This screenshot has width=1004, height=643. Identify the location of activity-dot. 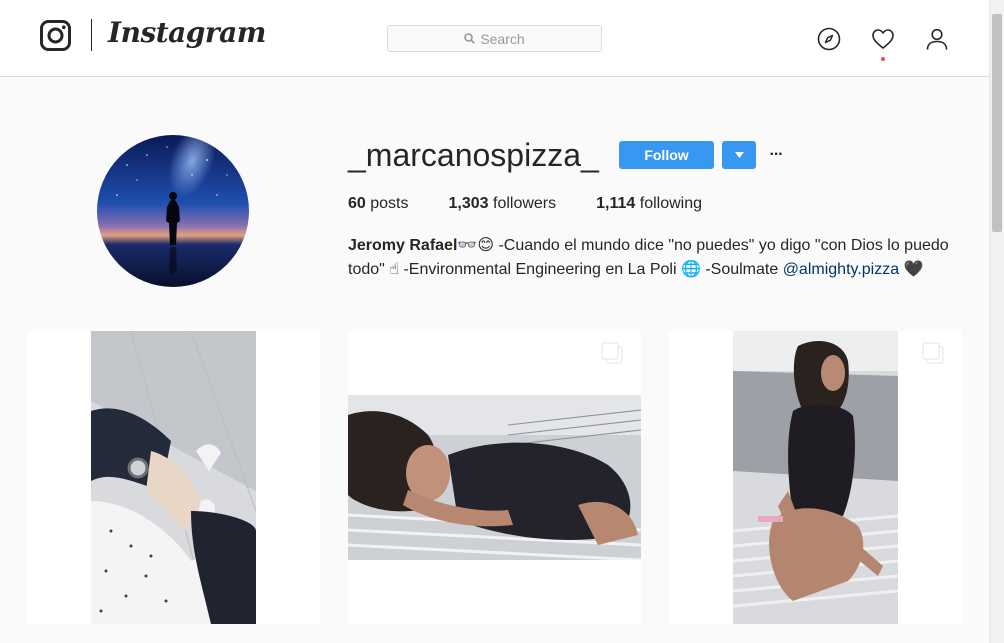
(883, 59).